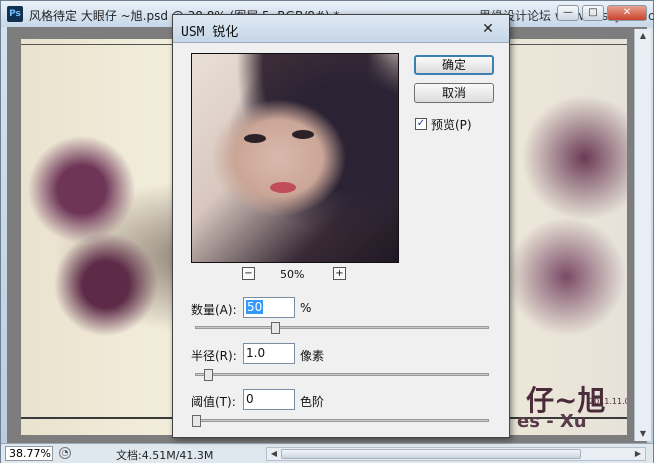  I want to click on document-size-info: 文档:4.51M/41.3M, so click(164, 455).